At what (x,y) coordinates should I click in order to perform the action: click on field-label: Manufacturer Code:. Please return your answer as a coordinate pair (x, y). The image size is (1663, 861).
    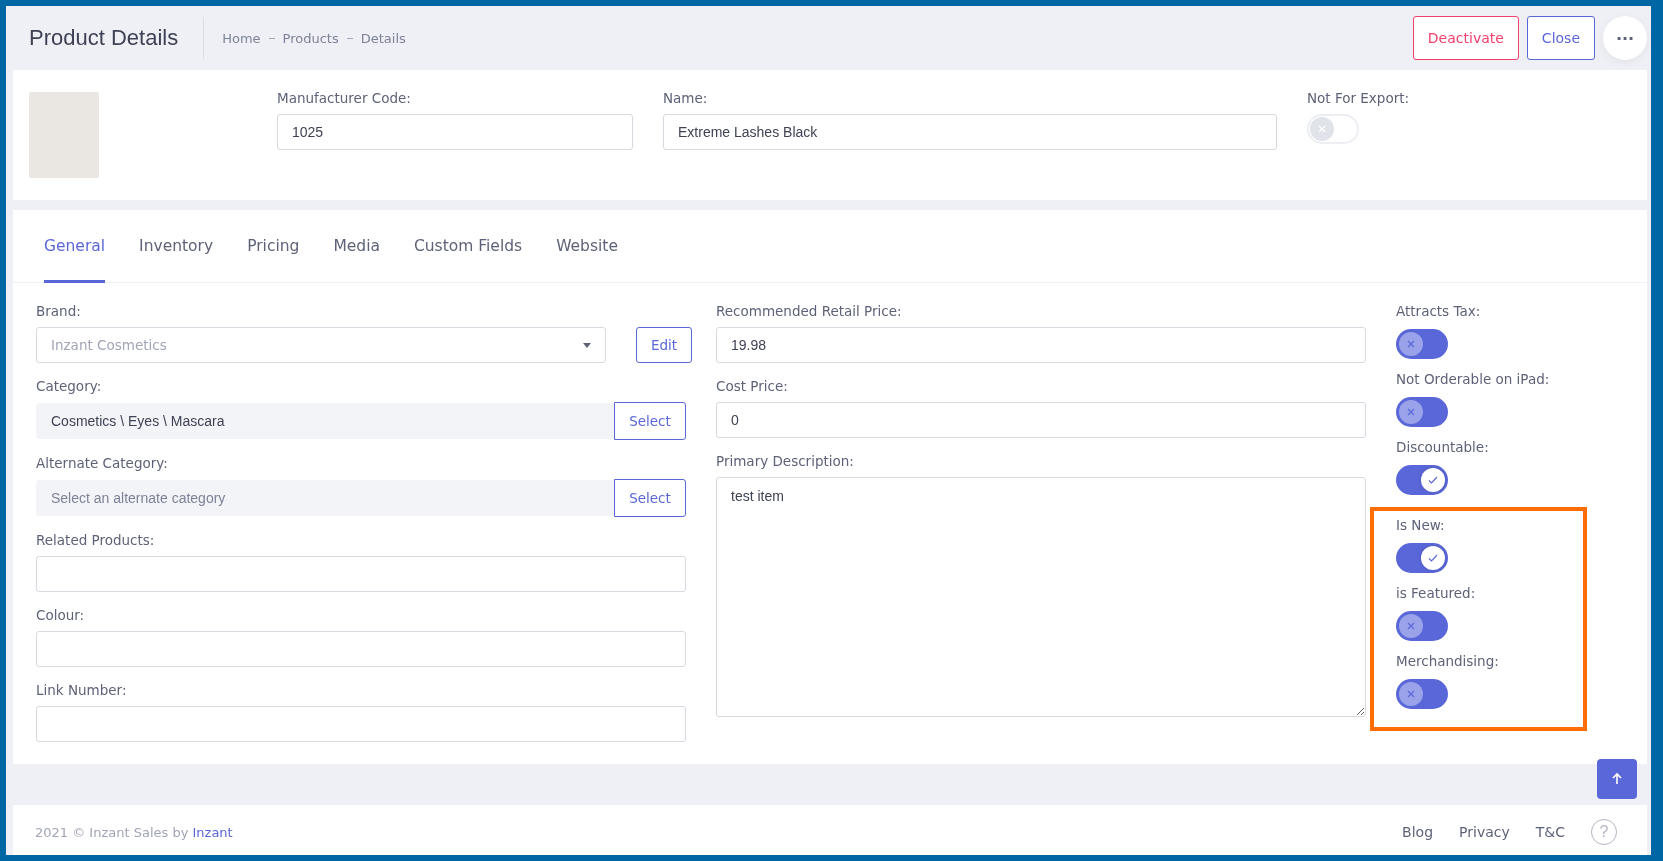
    Looking at the image, I should click on (344, 98).